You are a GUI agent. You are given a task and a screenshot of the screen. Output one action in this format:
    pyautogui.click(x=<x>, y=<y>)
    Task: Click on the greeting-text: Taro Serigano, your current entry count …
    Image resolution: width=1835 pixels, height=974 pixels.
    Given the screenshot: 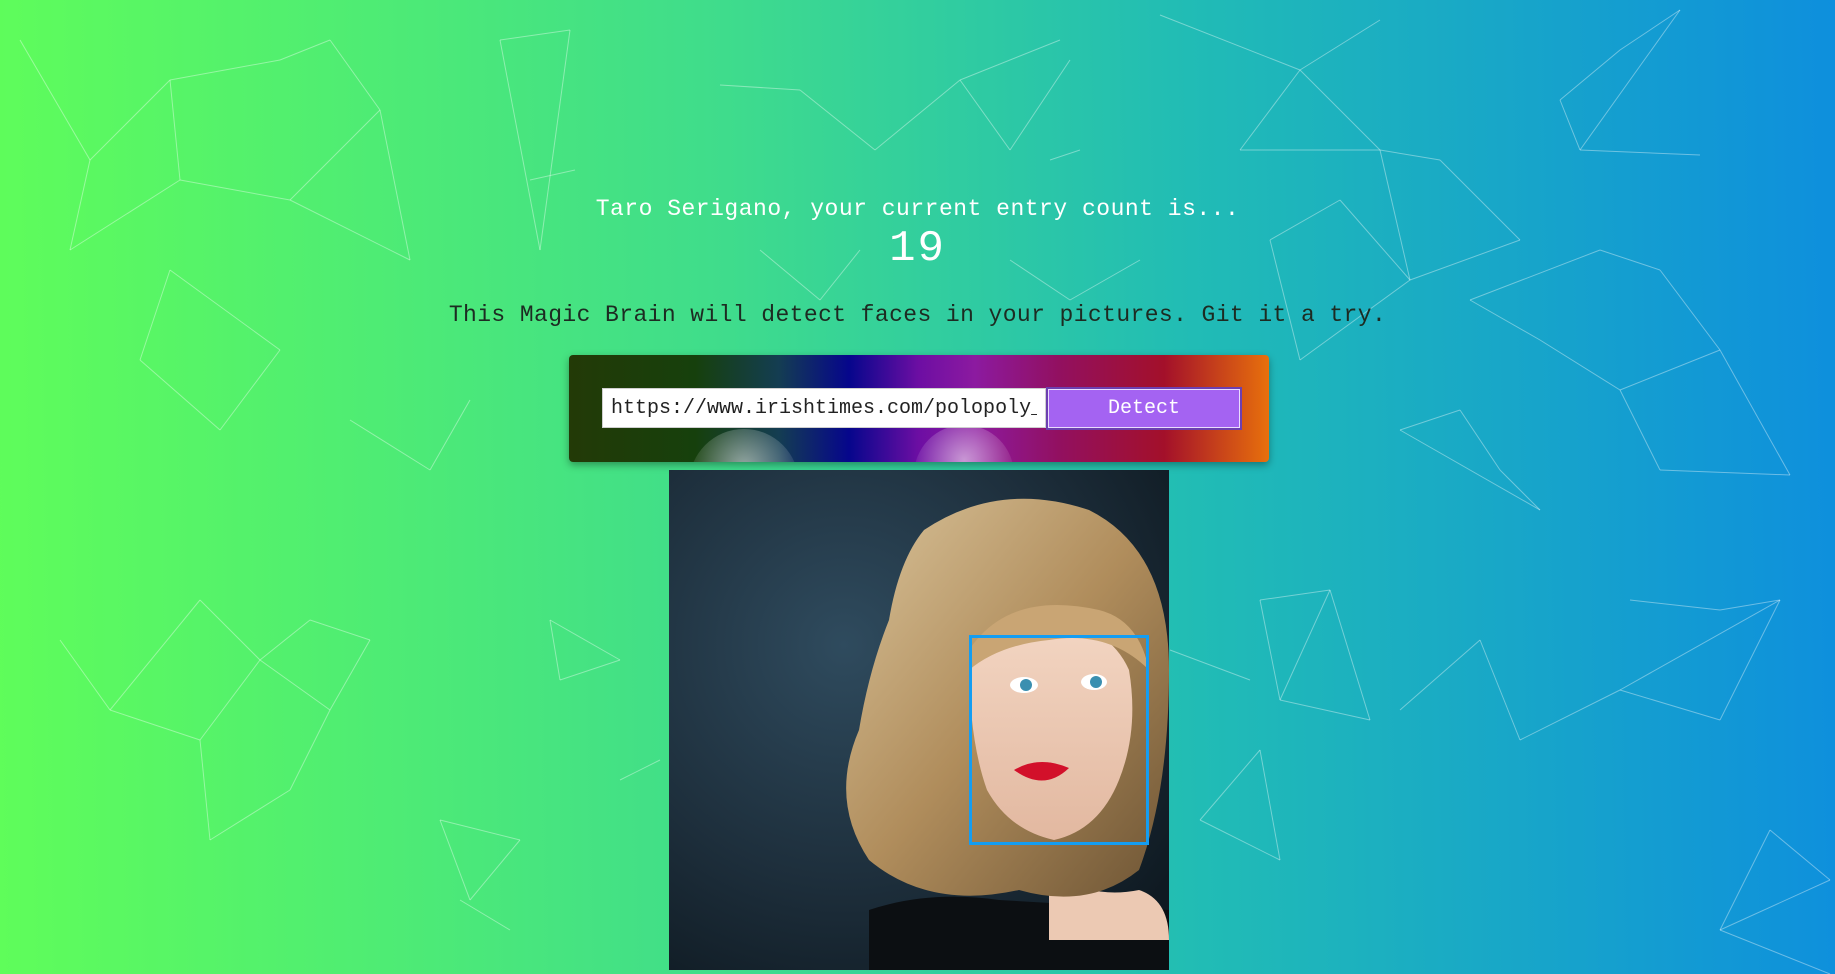 What is the action you would take?
    pyautogui.click(x=917, y=209)
    